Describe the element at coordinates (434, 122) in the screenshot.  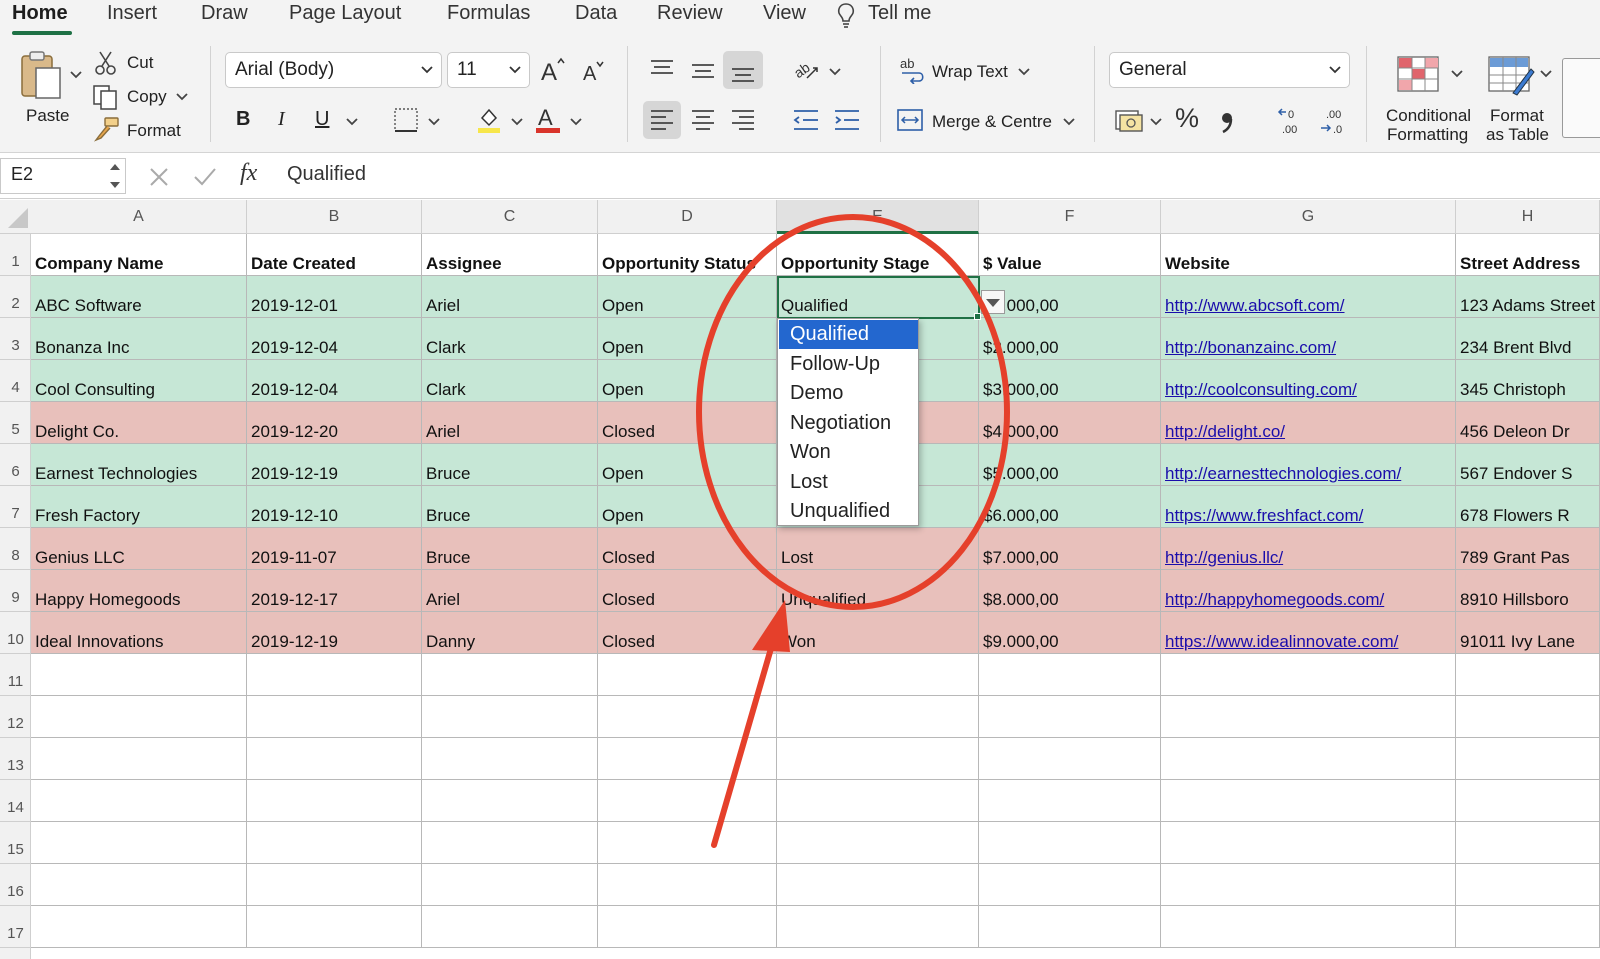
I see `borders-chevron-icon` at that location.